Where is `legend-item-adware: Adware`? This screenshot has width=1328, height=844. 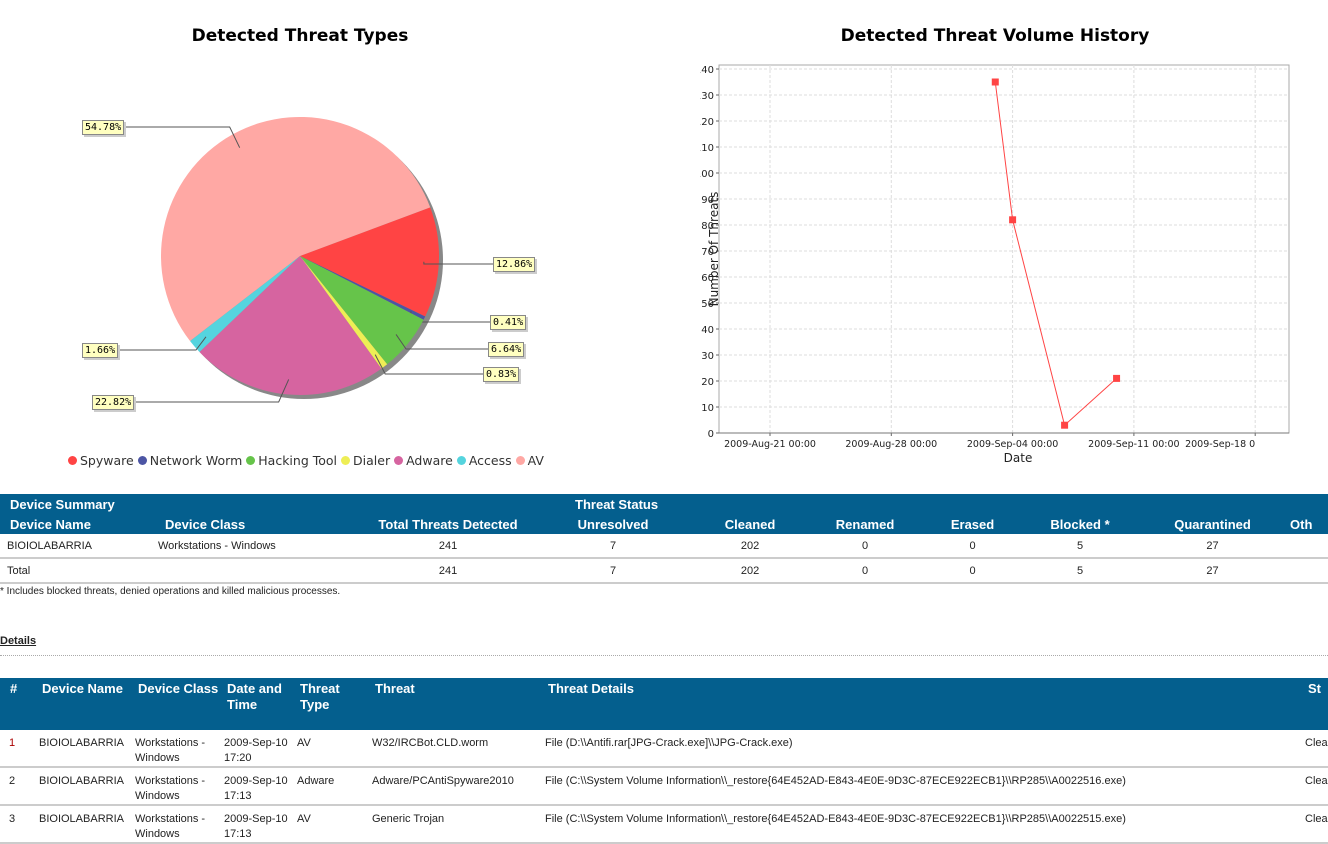
legend-item-adware: Adware is located at coordinates (423, 460).